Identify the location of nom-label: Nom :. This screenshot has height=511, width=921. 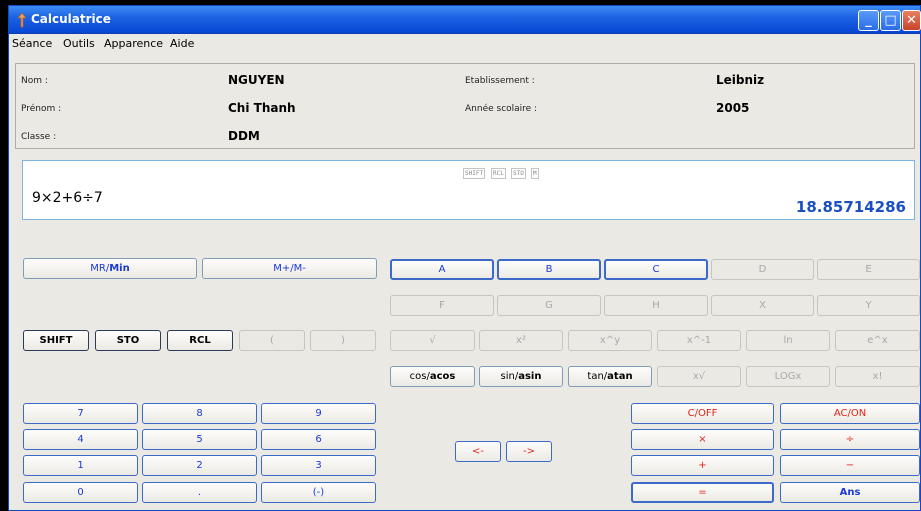
(34, 81).